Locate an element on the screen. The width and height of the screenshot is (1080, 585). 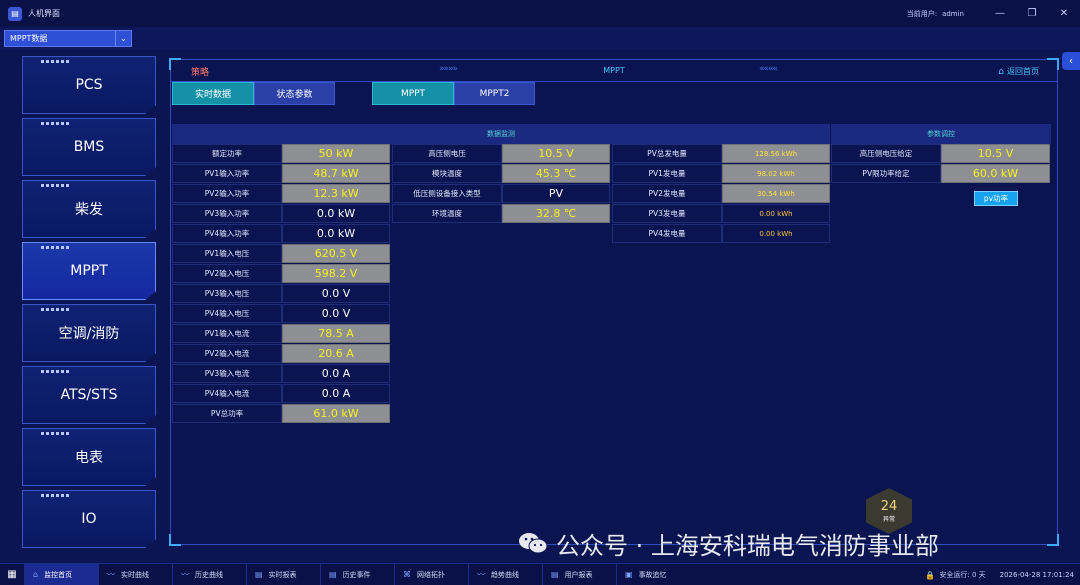
page-select-value: MPPT数据 is located at coordinates (29, 38).